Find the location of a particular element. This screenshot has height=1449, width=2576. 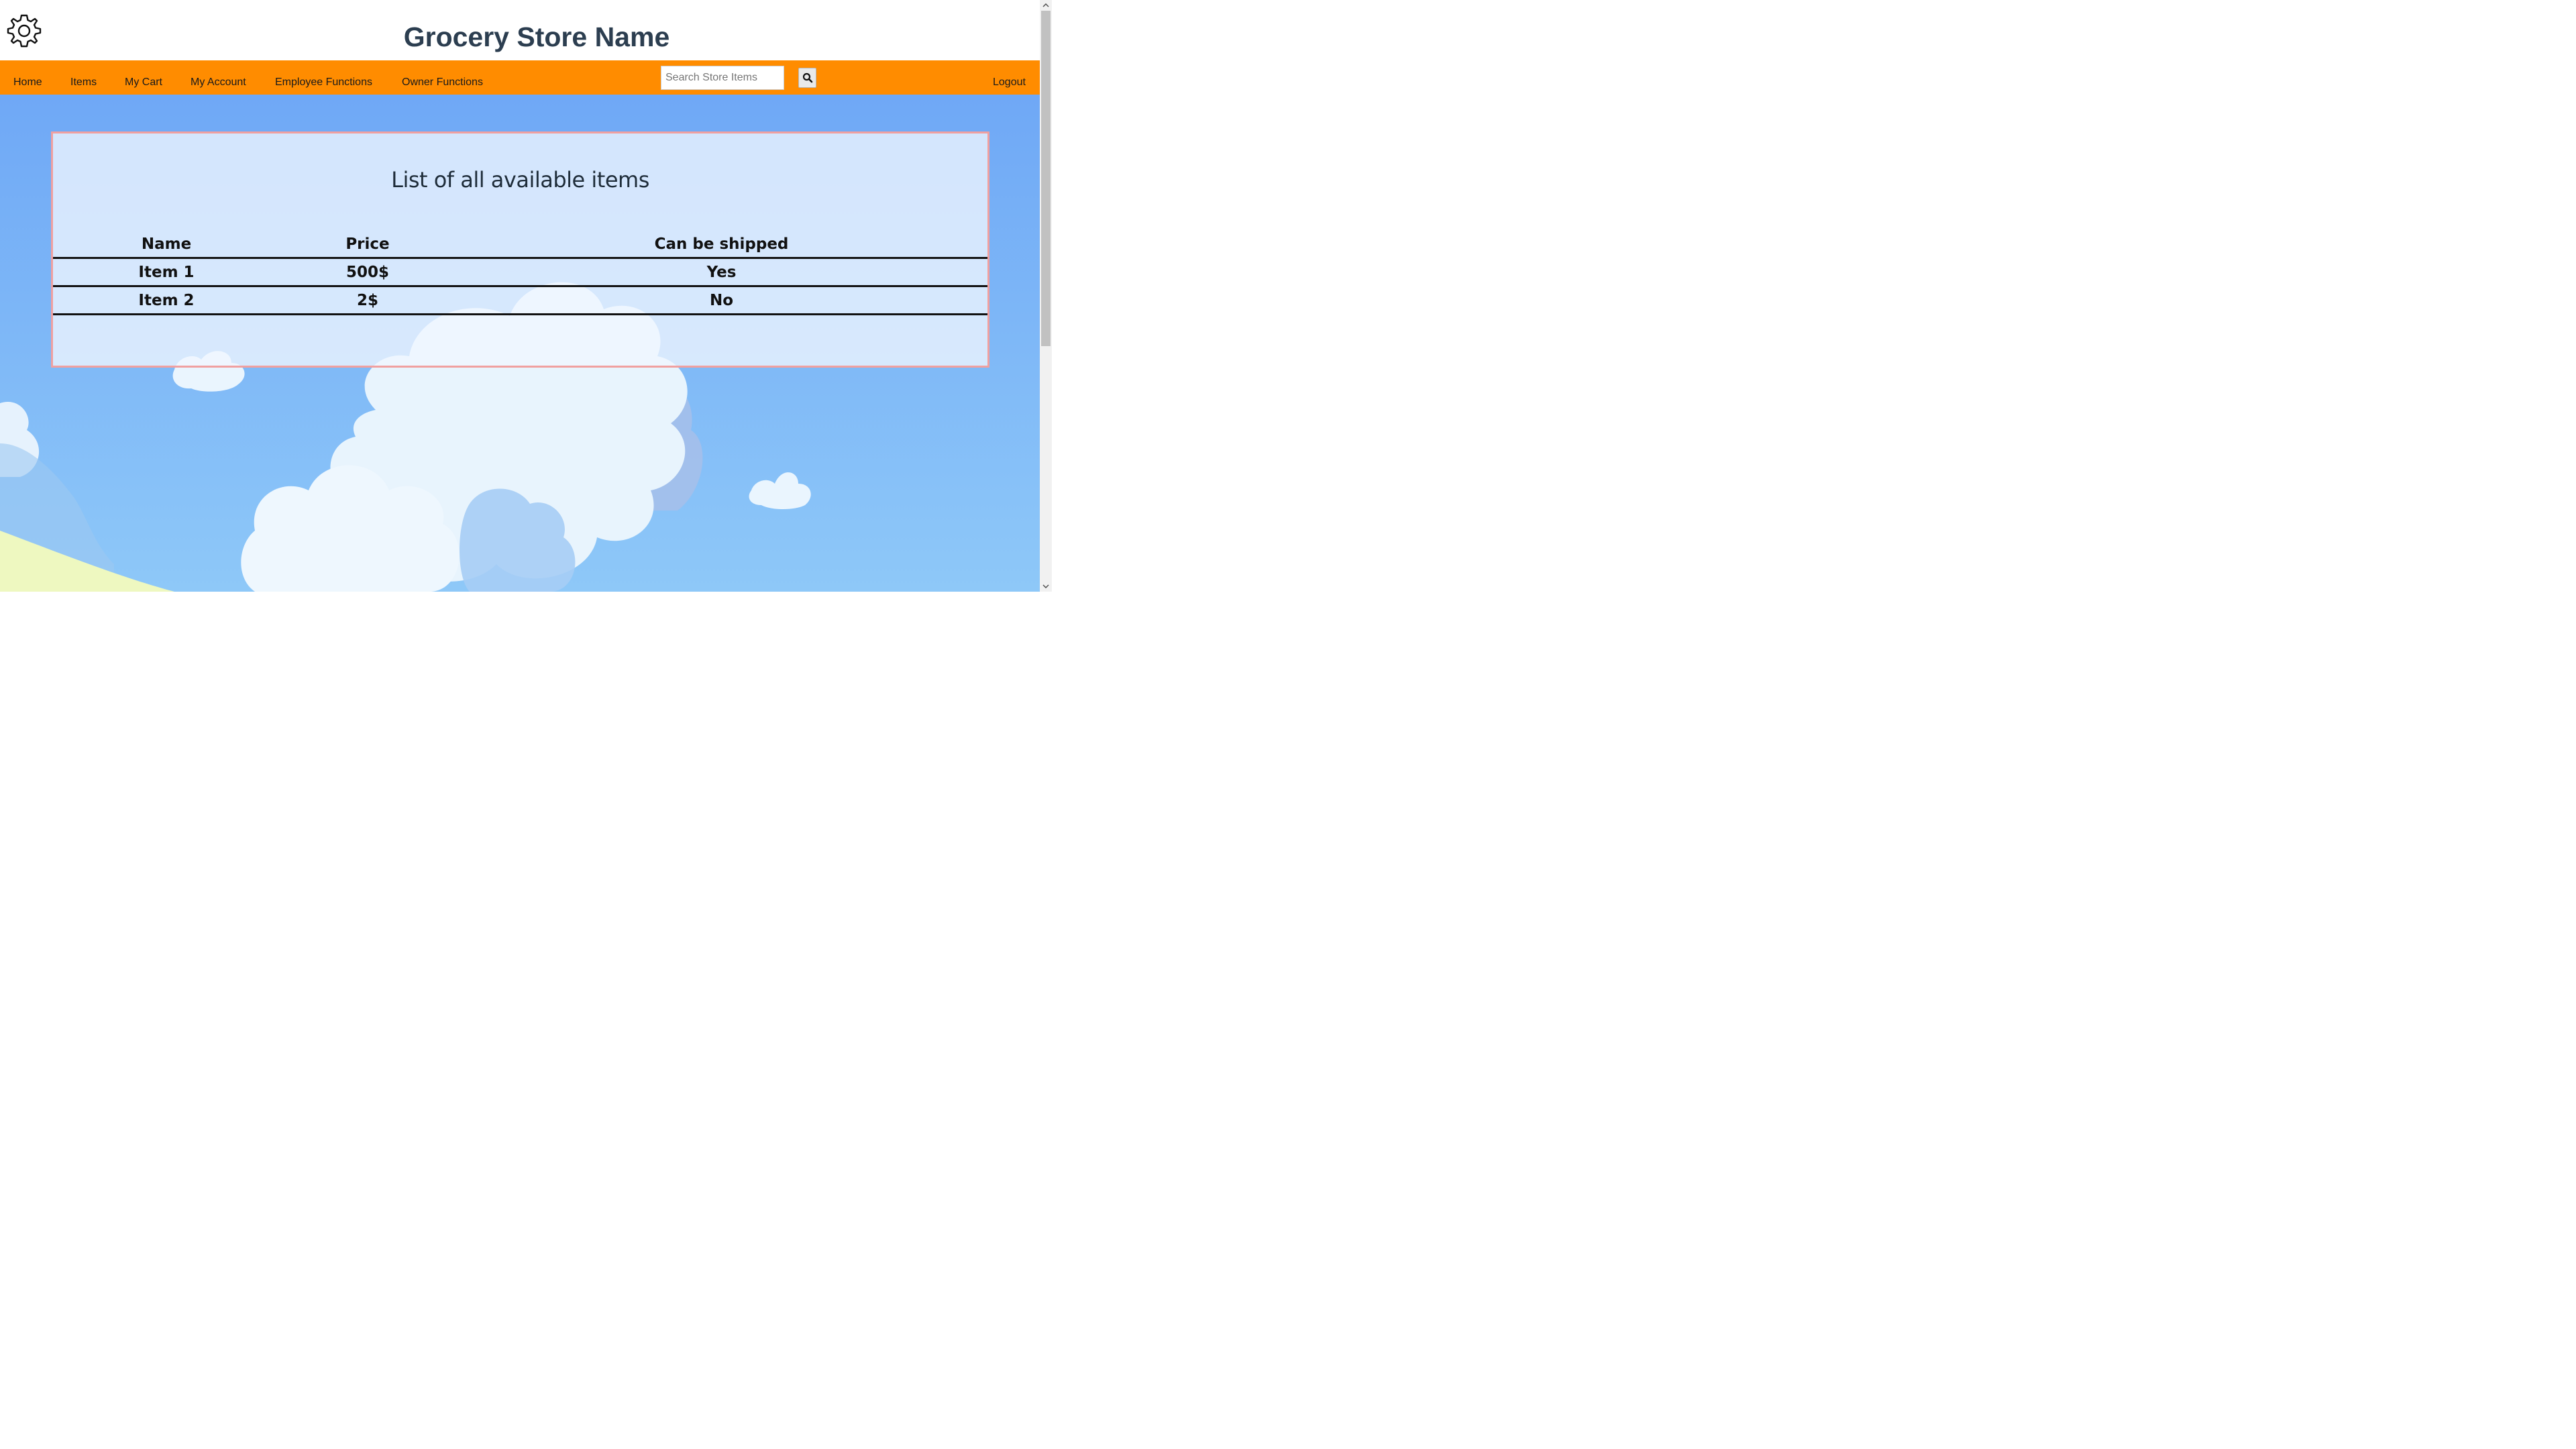

table-header-row: Name Price Can be shipped is located at coordinates (520, 245).